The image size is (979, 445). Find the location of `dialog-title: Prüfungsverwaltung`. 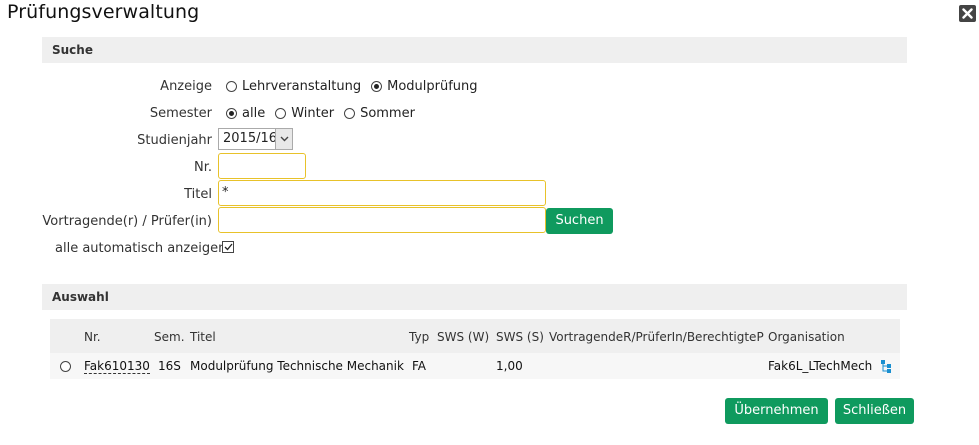

dialog-title: Prüfungsverwaltung is located at coordinates (103, 12).